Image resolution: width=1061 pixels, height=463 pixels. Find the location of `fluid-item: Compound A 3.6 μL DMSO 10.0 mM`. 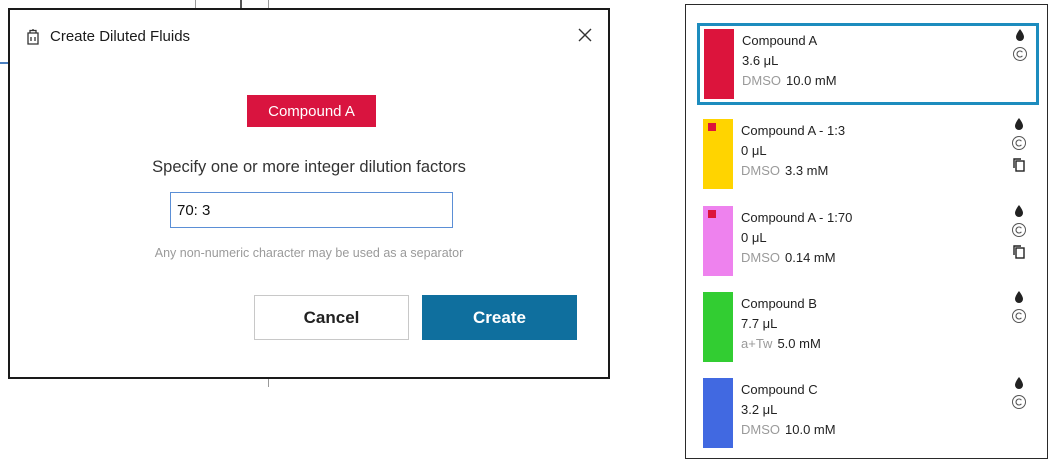

fluid-item: Compound A 3.6 μL DMSO 10.0 mM is located at coordinates (868, 64).